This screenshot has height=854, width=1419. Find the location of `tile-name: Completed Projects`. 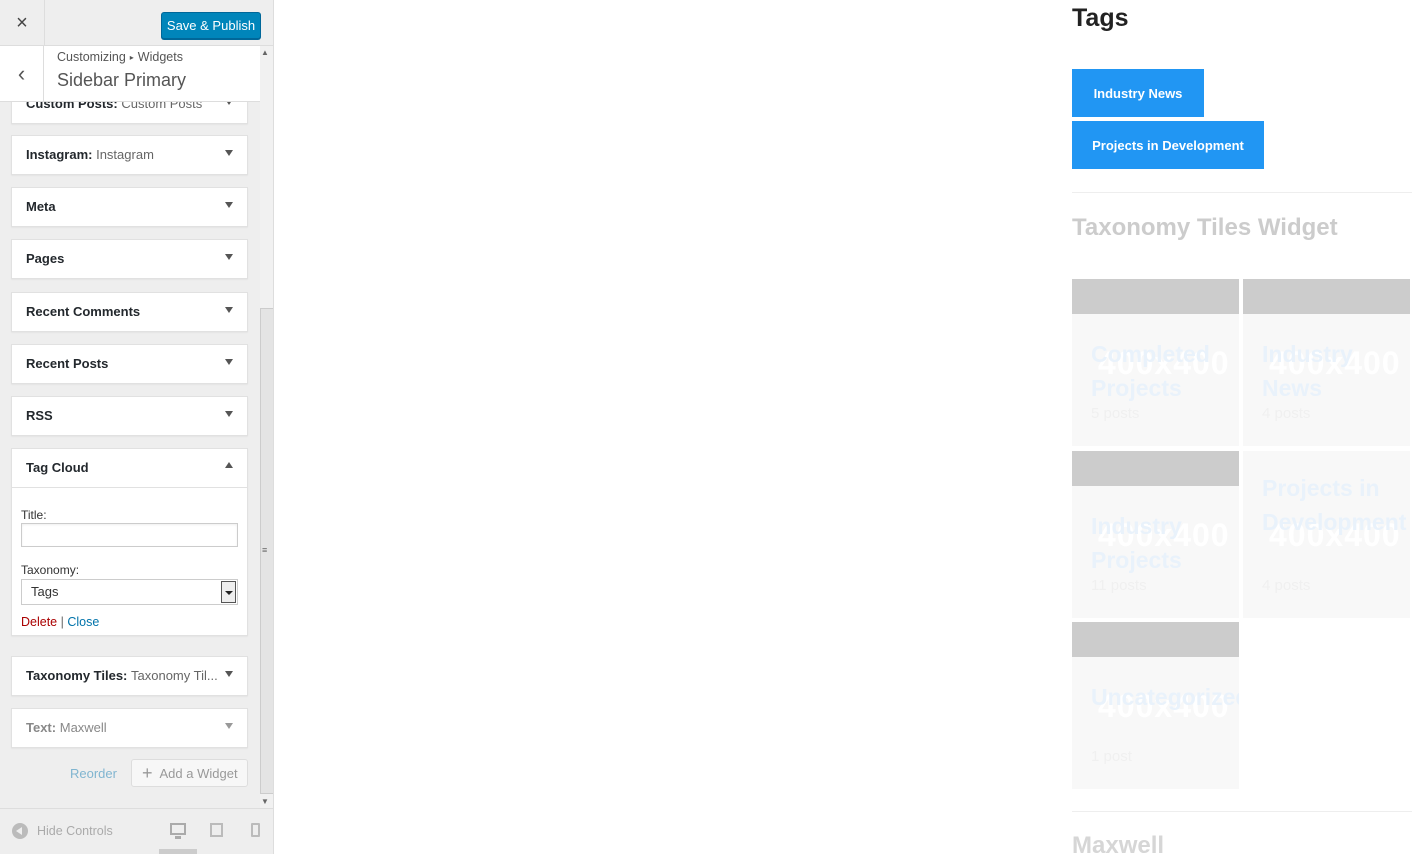

tile-name: Completed Projects is located at coordinates (1150, 371).